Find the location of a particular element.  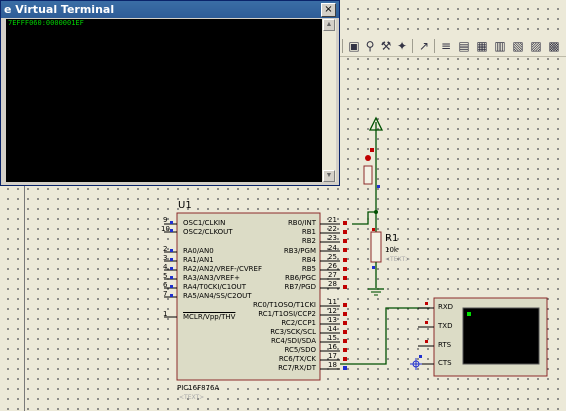

terminal-output-text: 7EFFF060:0000001EF is located at coordinates (46, 23).